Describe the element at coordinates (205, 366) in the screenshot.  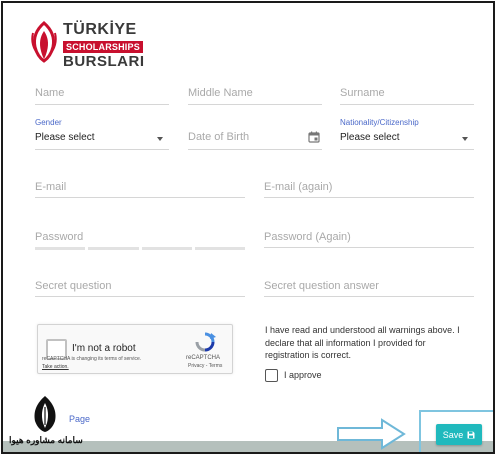
I see `recaptcha-terms-link: Privacy - Terms` at that location.